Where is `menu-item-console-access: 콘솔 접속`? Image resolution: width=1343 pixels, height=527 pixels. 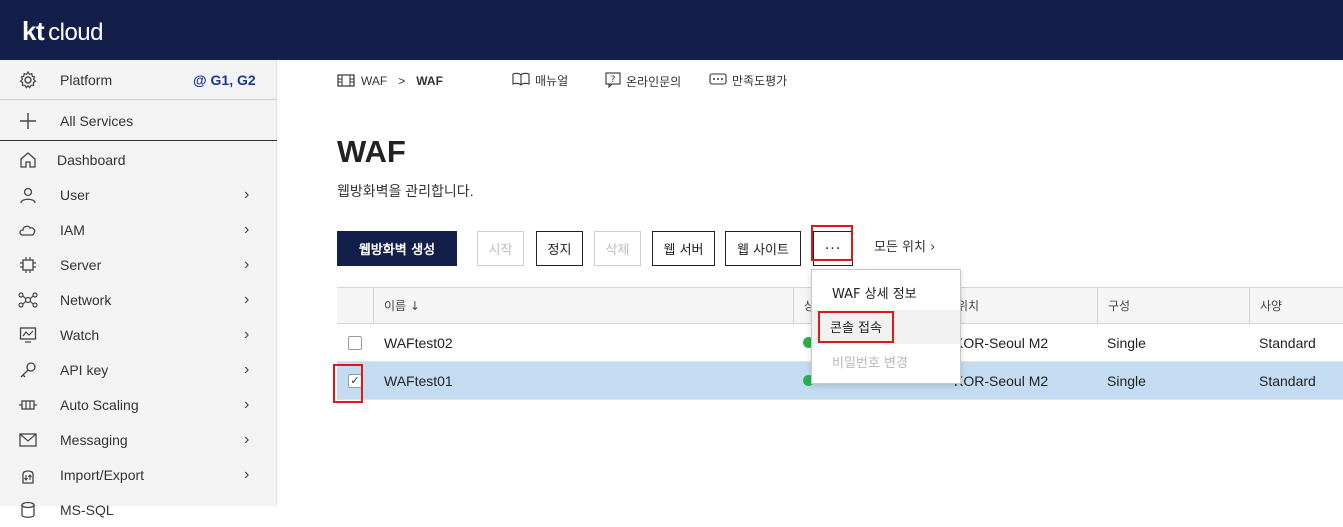
menu-item-console-access: 콘솔 접속 is located at coordinates (886, 327).